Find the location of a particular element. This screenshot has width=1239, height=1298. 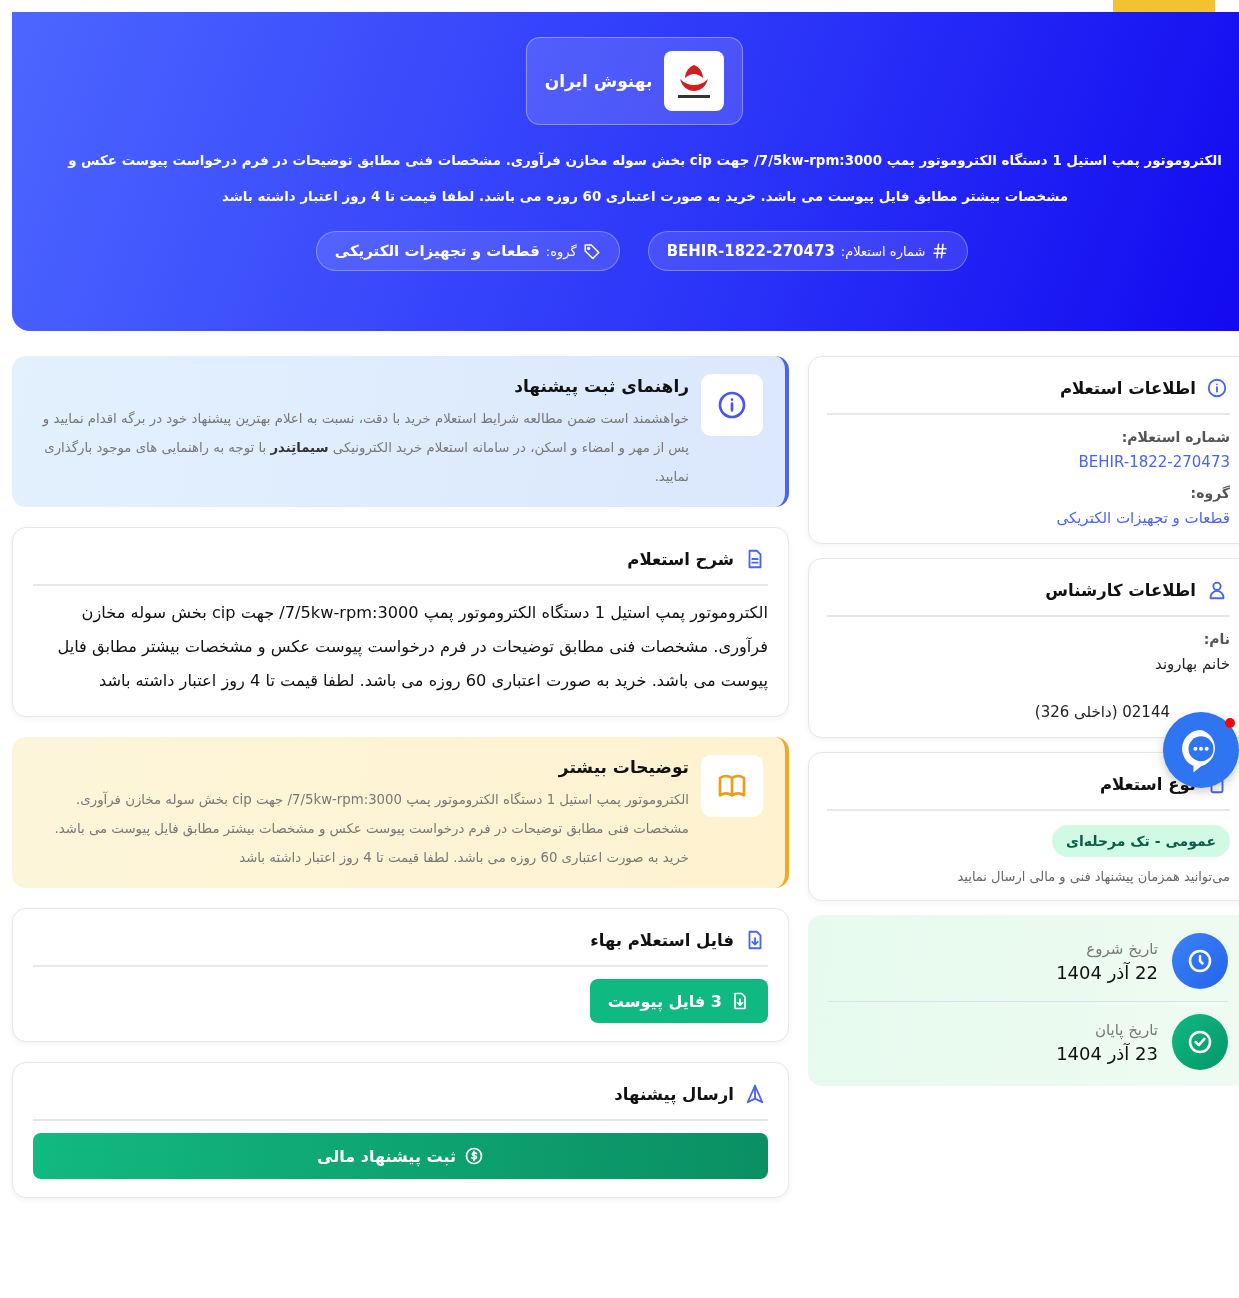

company-name: بهنوش ایران is located at coordinates (598, 81).